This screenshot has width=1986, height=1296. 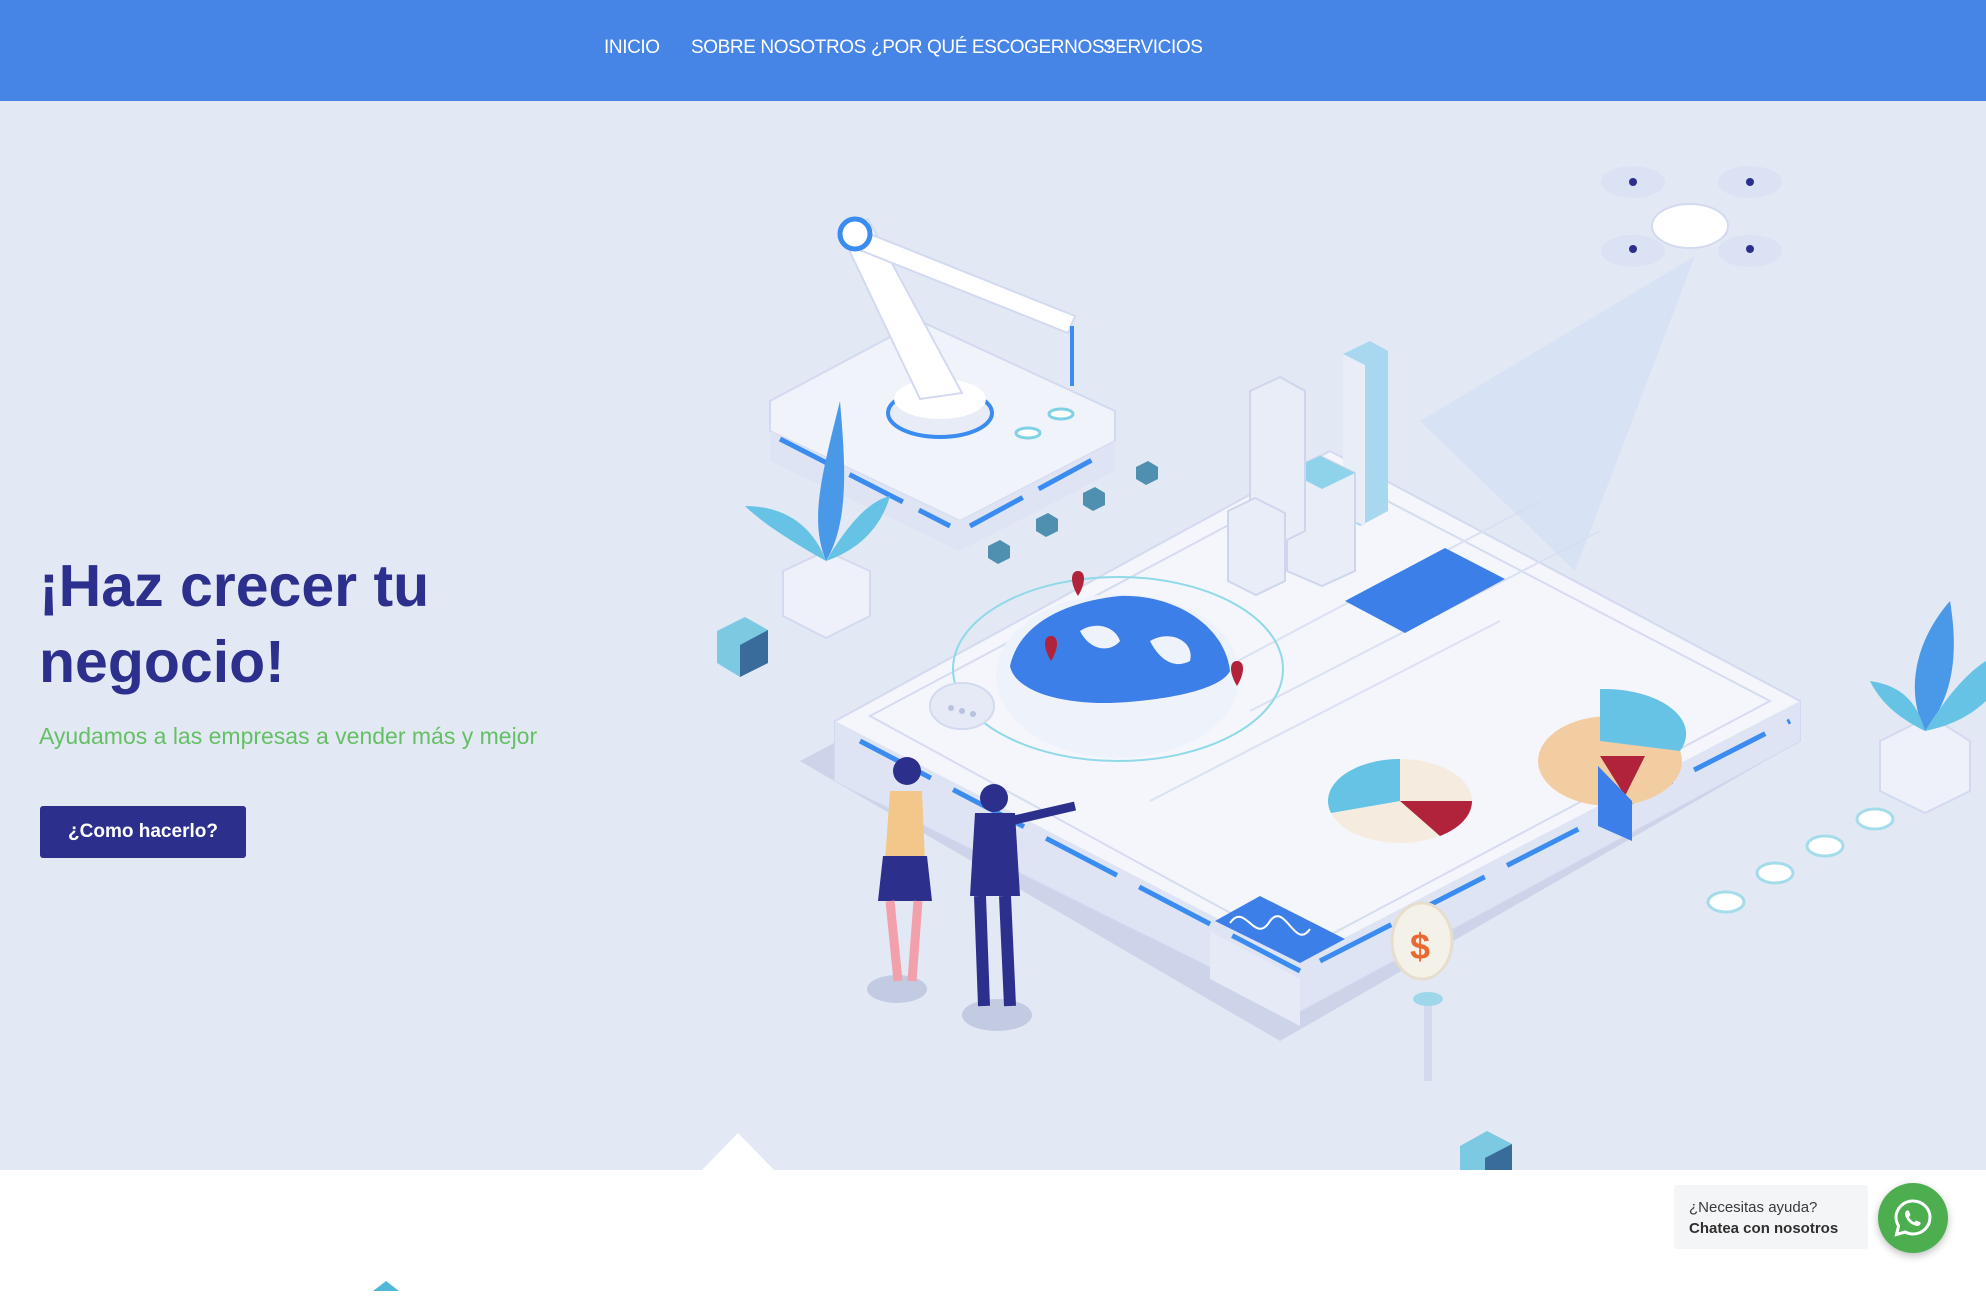 I want to click on section-decoration-icon, so click(x=386, y=1287).